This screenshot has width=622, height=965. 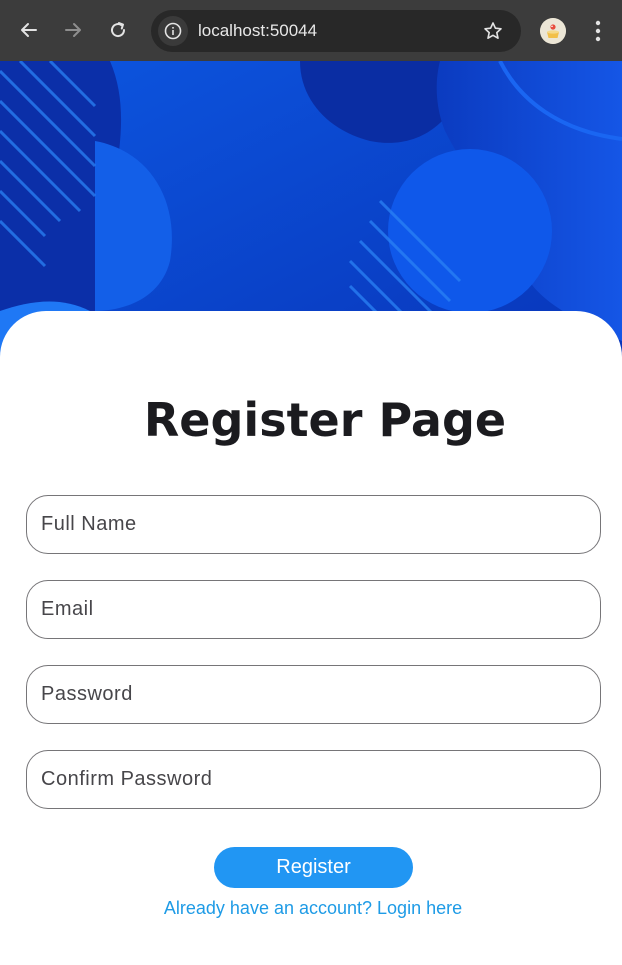 What do you see at coordinates (598, 31) in the screenshot?
I see `more-vert-icon` at bounding box center [598, 31].